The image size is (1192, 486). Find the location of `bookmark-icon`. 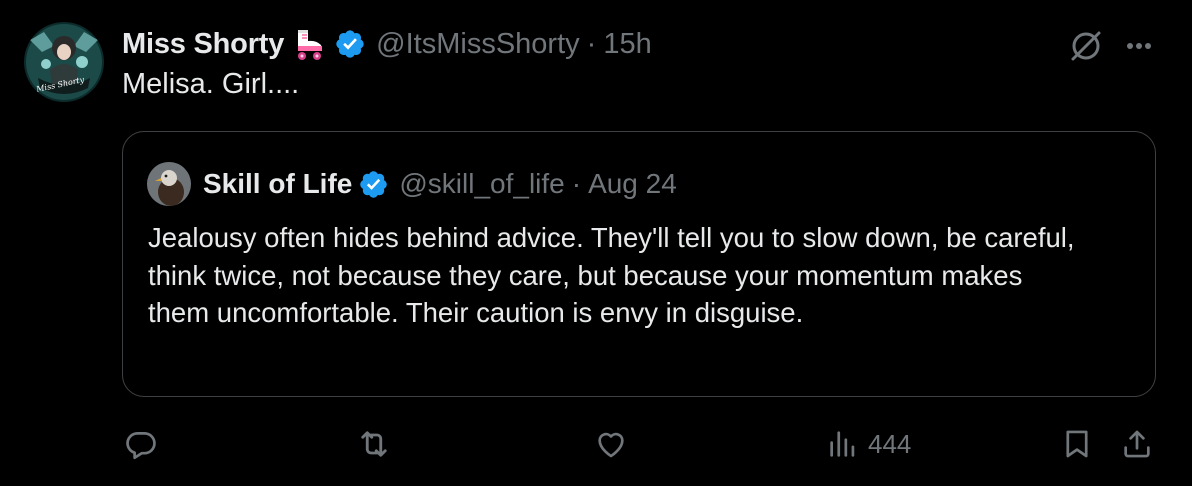

bookmark-icon is located at coordinates (1077, 444).